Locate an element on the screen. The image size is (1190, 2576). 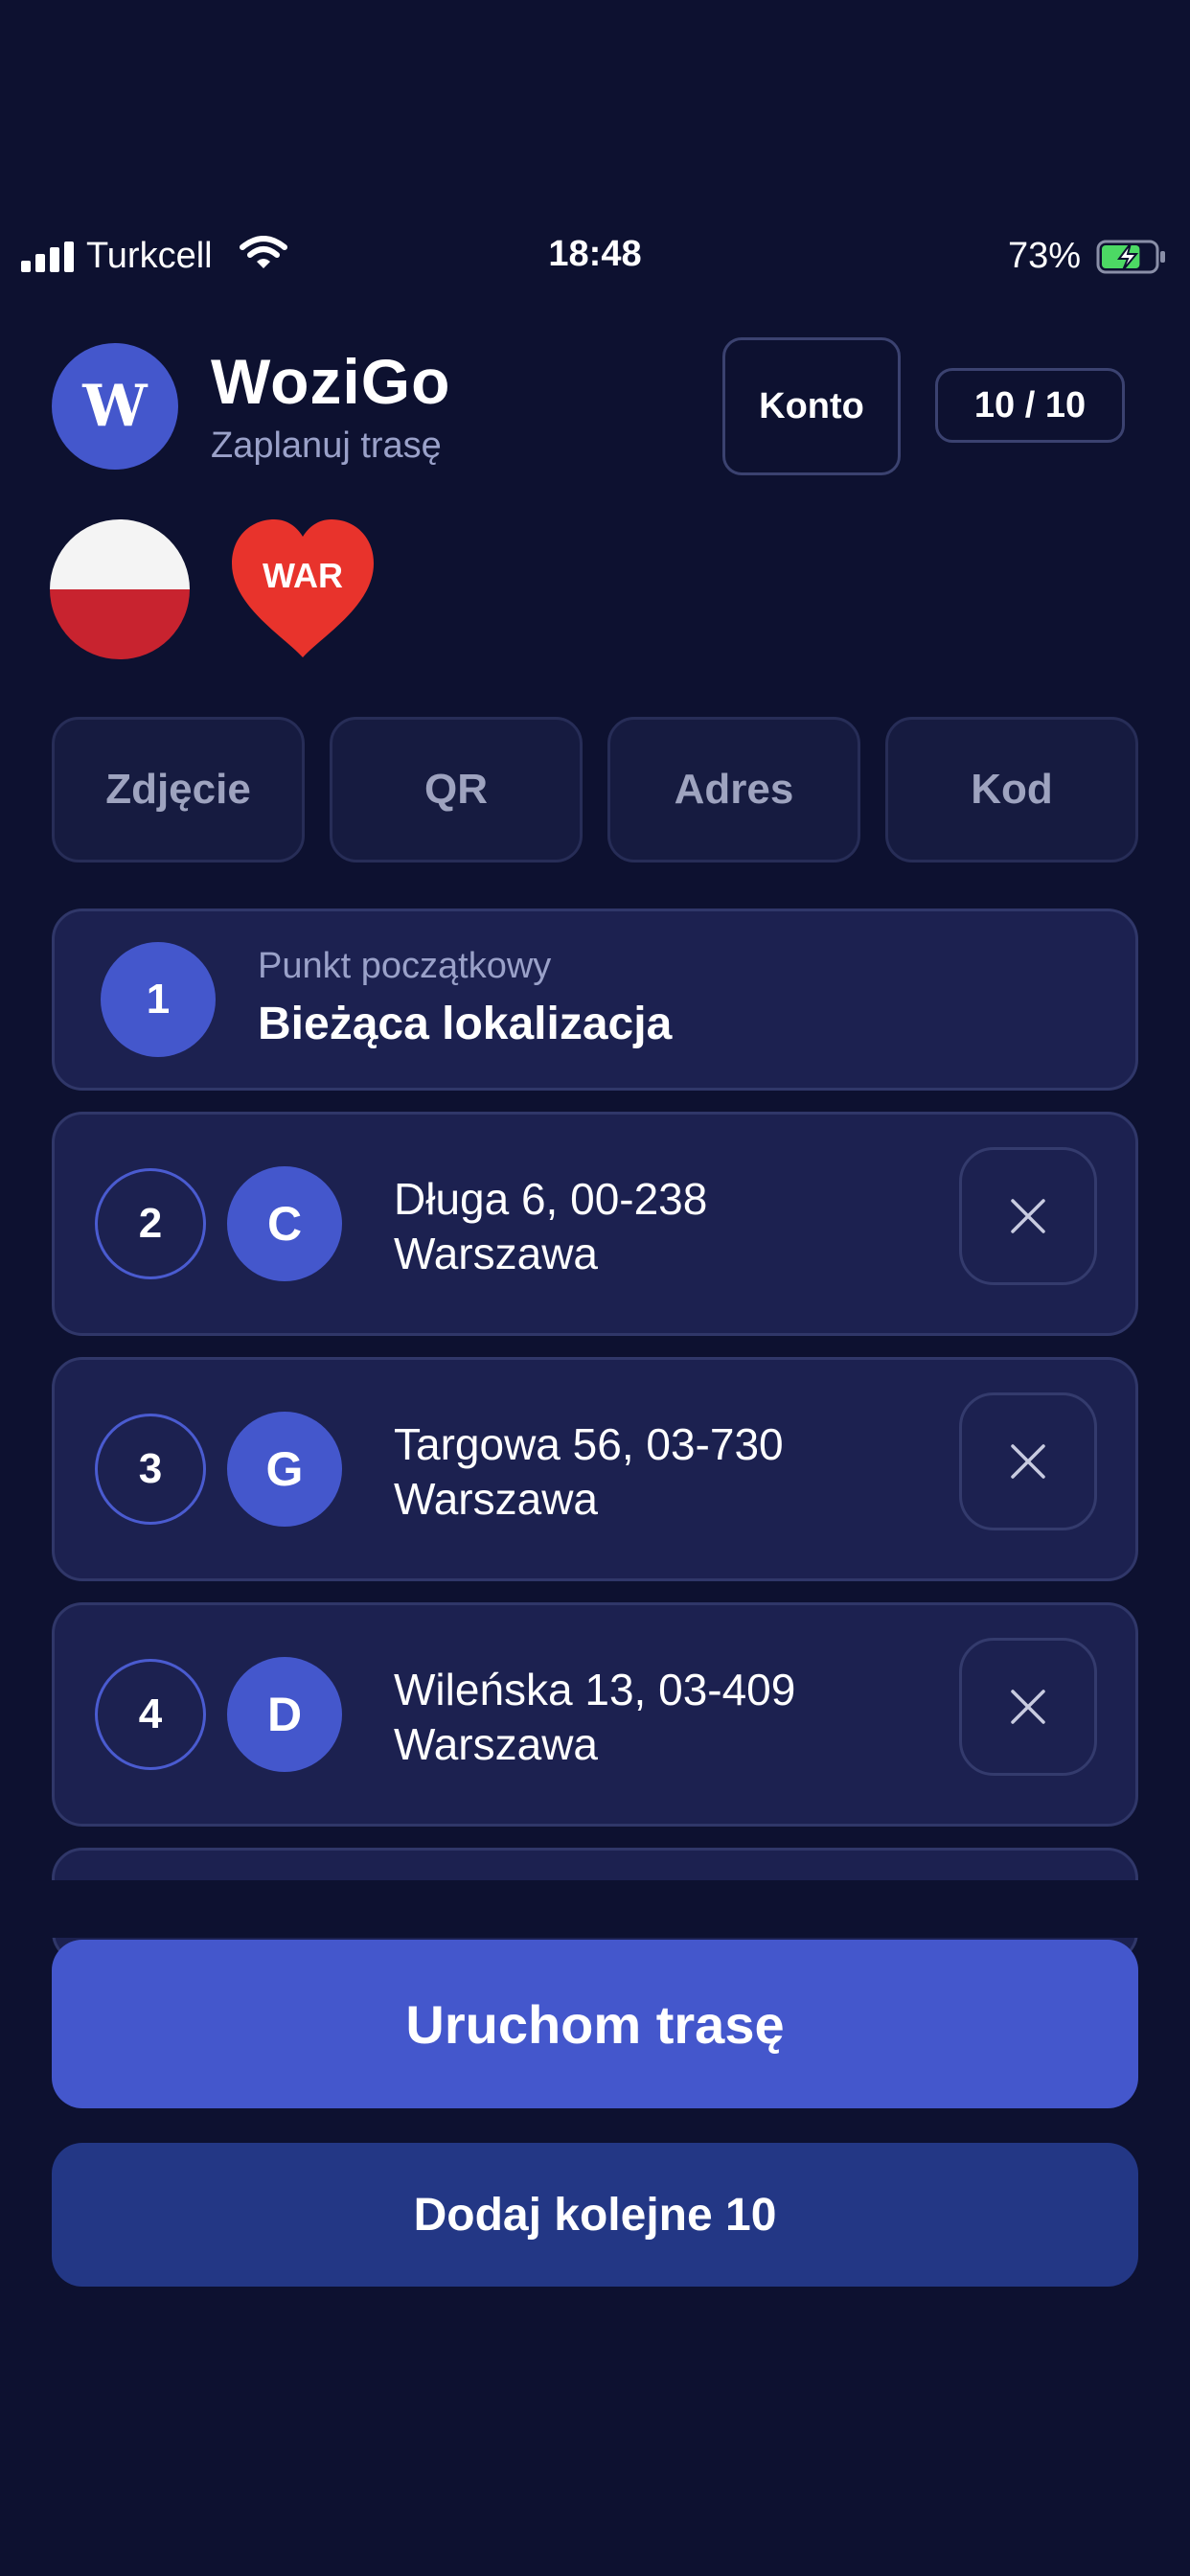
battery-percent: 73% is located at coordinates (1045, 256).